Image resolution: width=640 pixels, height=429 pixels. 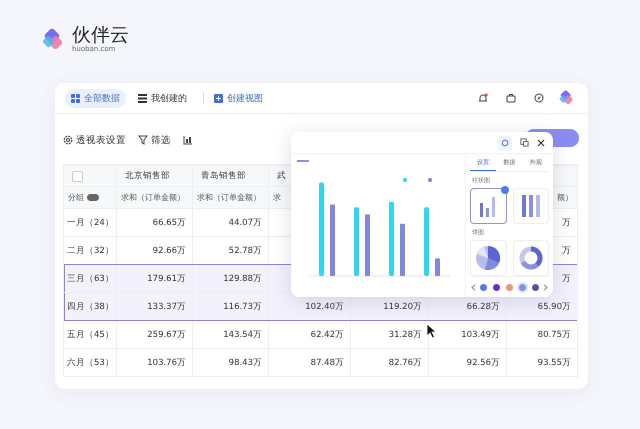 What do you see at coordinates (154, 278) in the screenshot?
I see `table-cell: 179.61万` at bounding box center [154, 278].